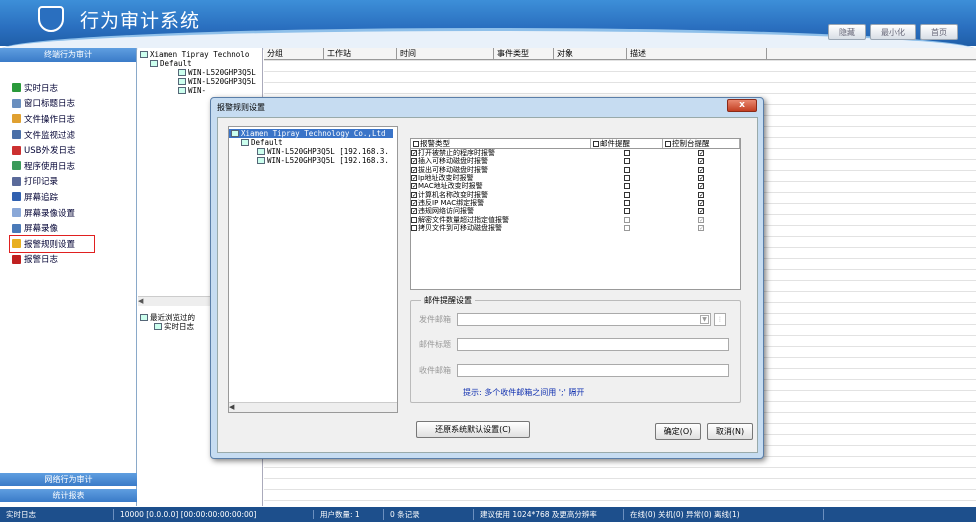  I want to click on alarm-type-label: 拔出可移动磁盘时报警, so click(453, 169).